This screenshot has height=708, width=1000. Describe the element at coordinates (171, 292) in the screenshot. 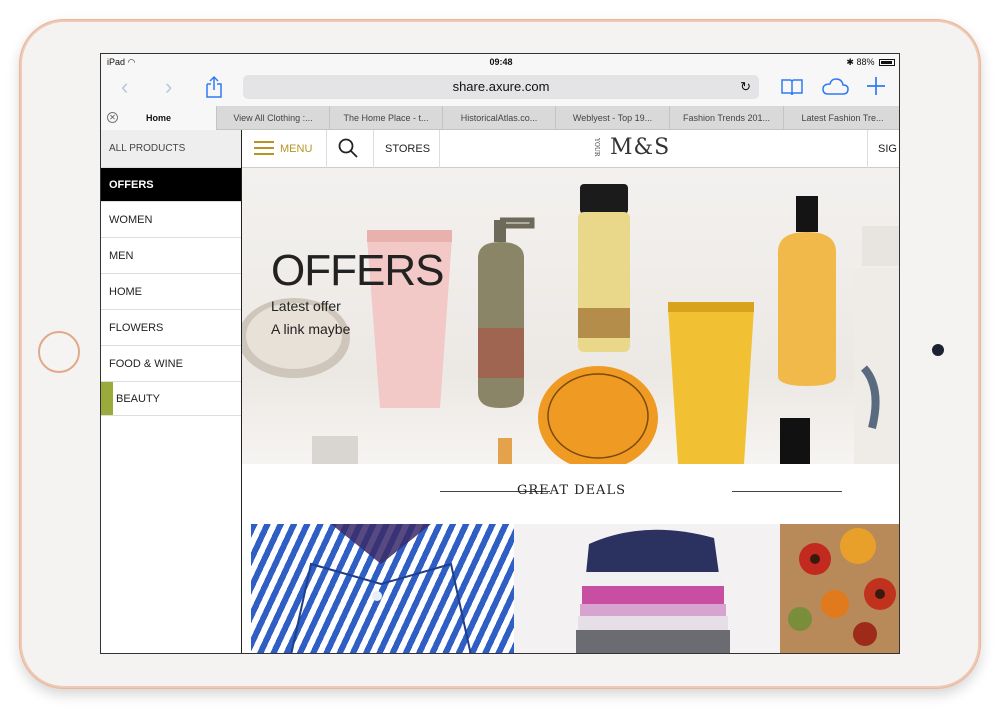

I see `sidebar-item-home: HOME` at that location.